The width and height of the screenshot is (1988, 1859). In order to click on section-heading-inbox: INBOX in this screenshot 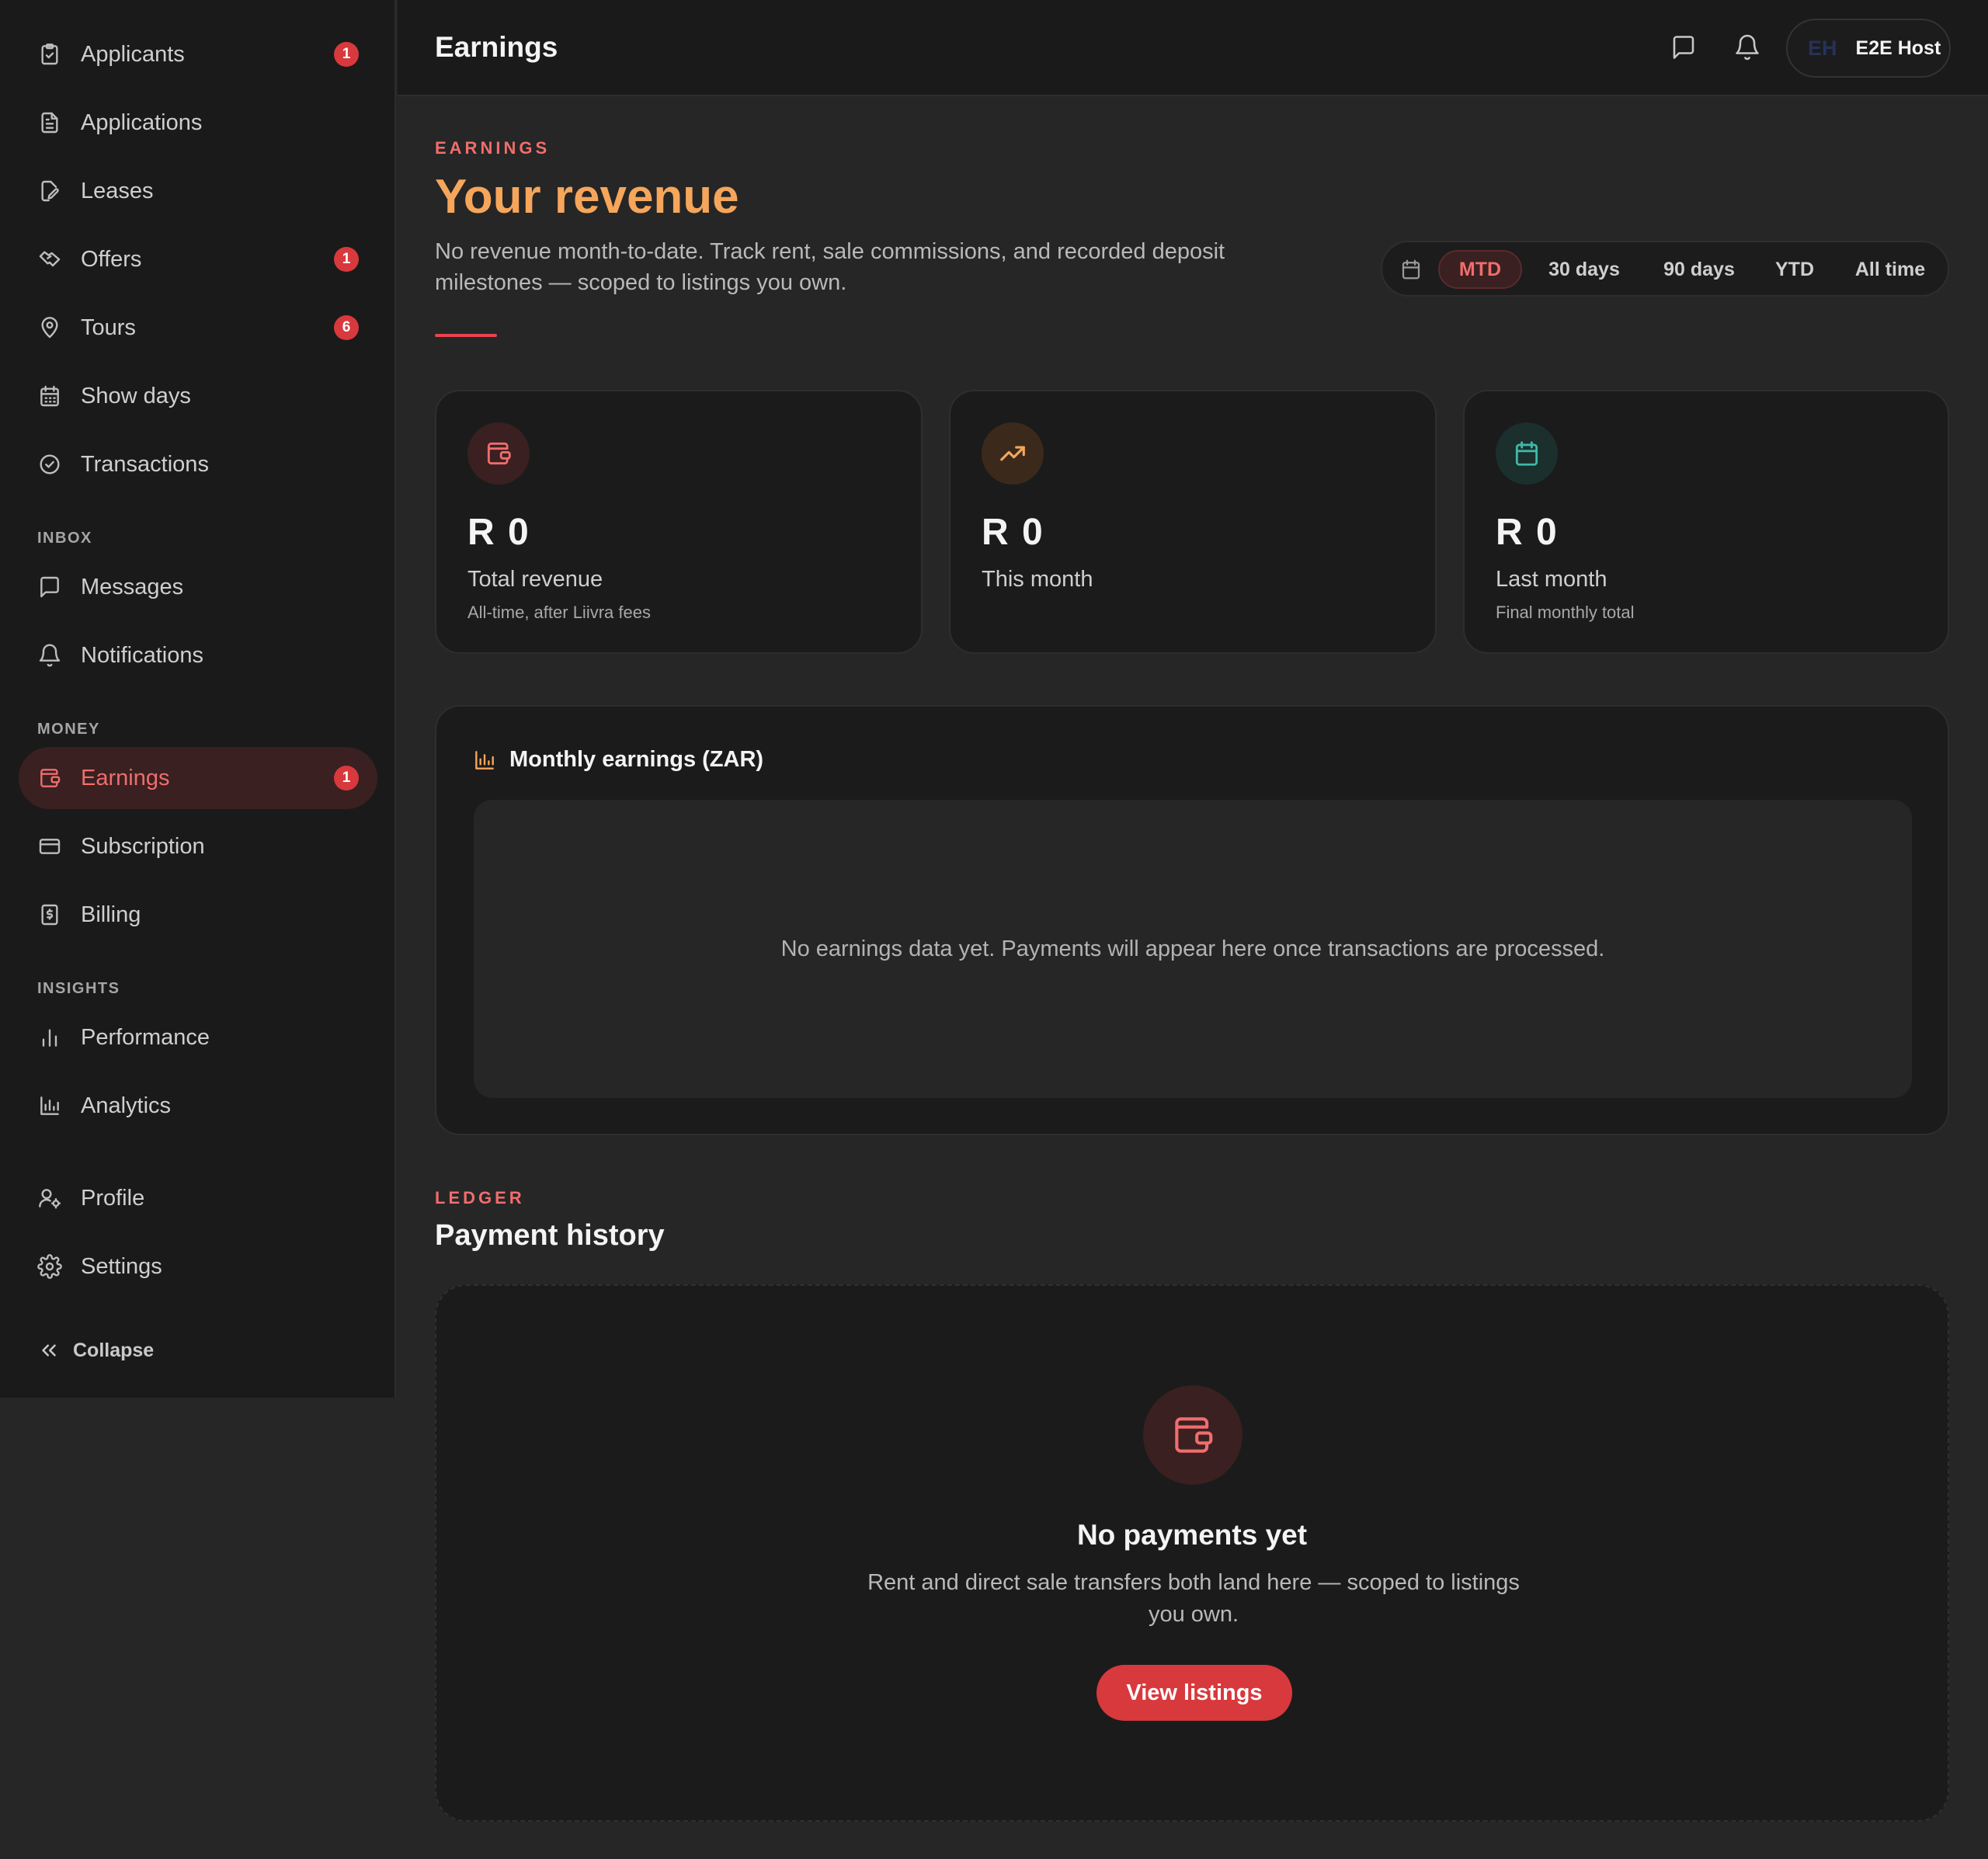, I will do `click(64, 538)`.